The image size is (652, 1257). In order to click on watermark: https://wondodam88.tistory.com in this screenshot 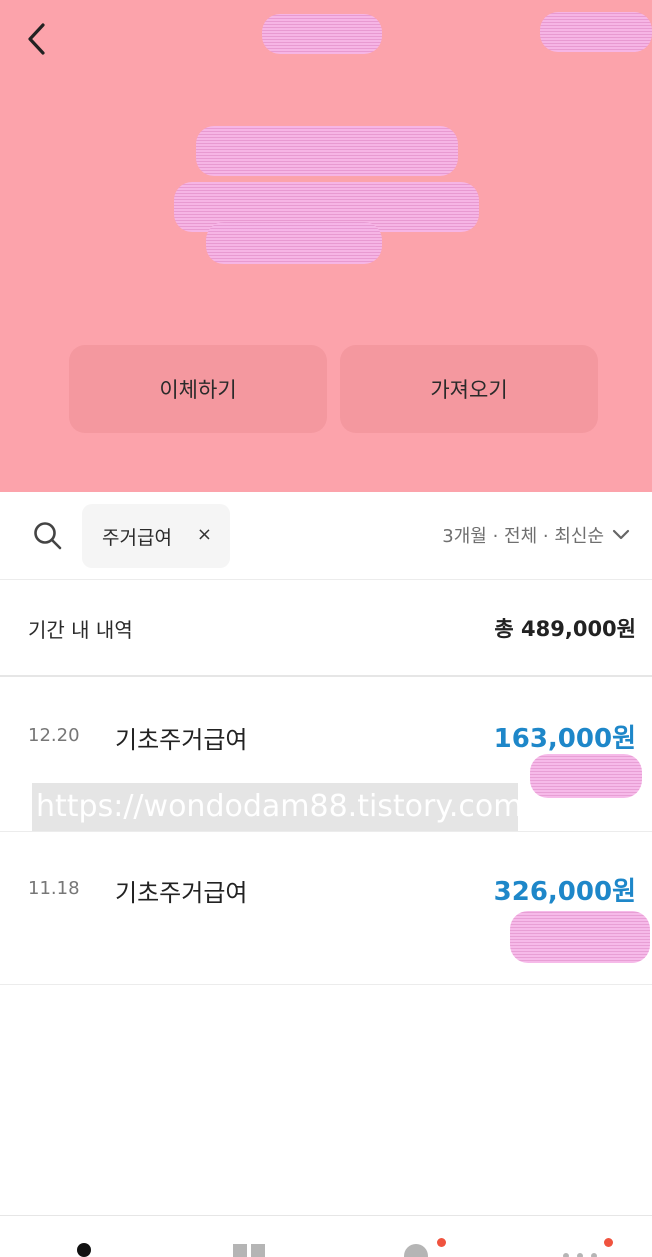, I will do `click(275, 807)`.